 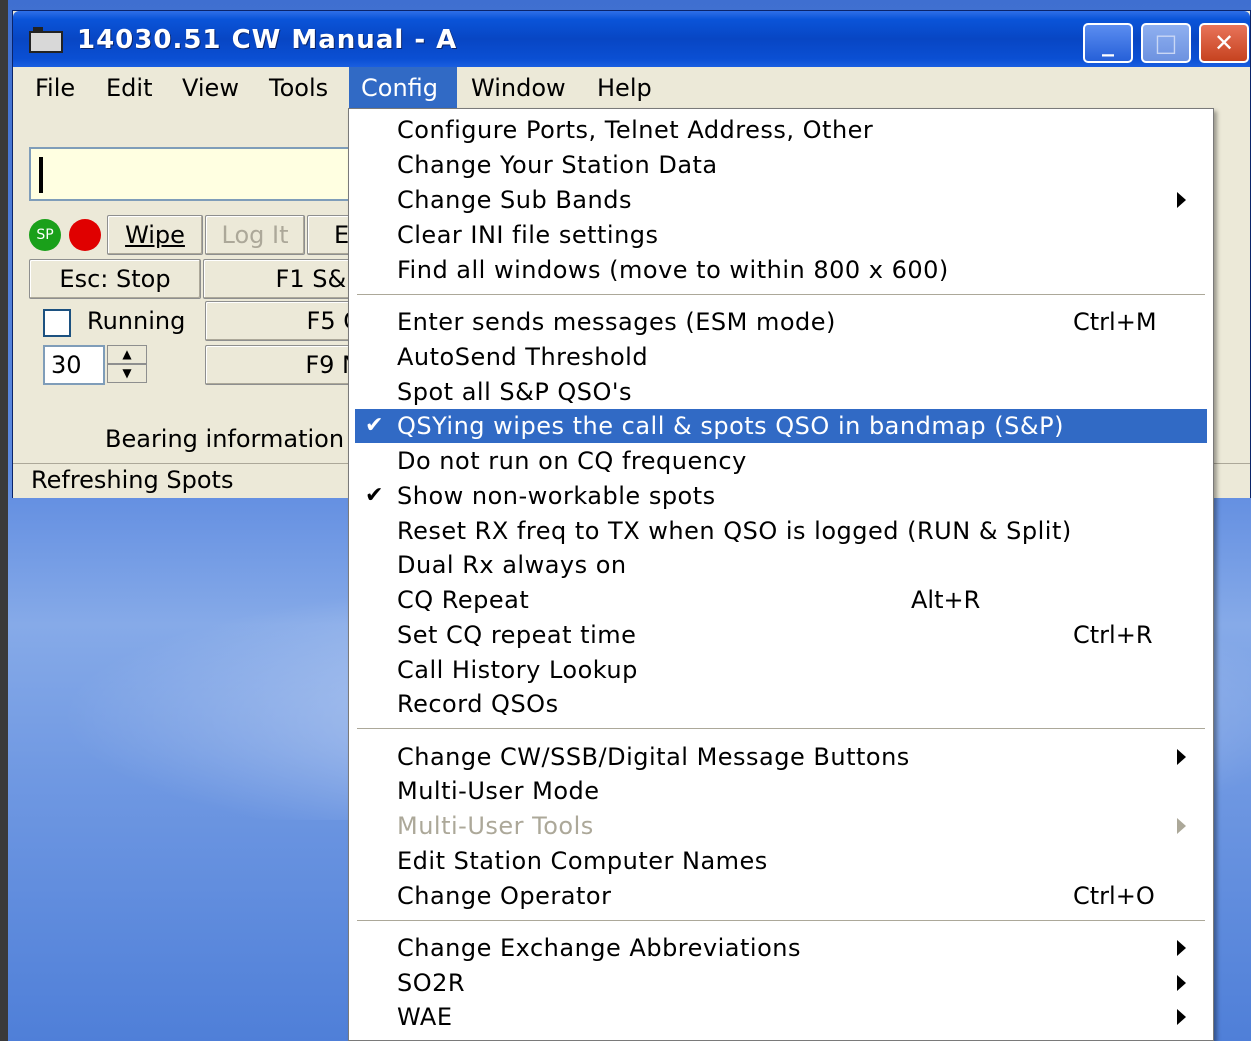 What do you see at coordinates (46, 40) in the screenshot?
I see `app-icon` at bounding box center [46, 40].